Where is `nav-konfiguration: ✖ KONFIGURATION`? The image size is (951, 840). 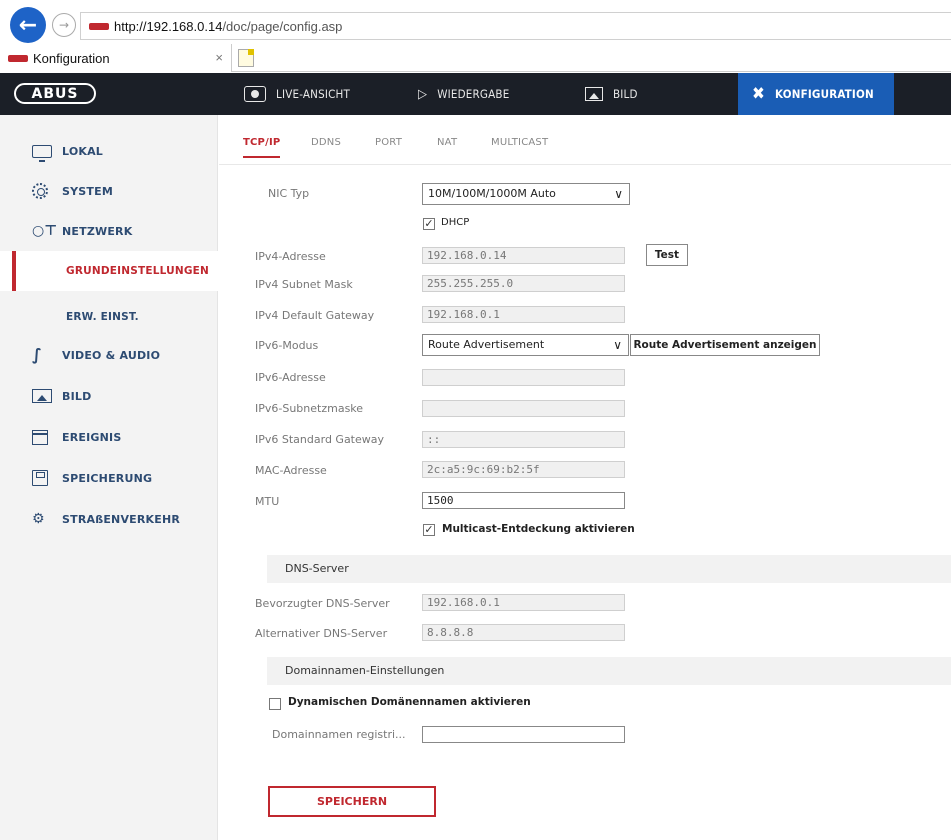
nav-konfiguration: ✖ KONFIGURATION is located at coordinates (816, 94).